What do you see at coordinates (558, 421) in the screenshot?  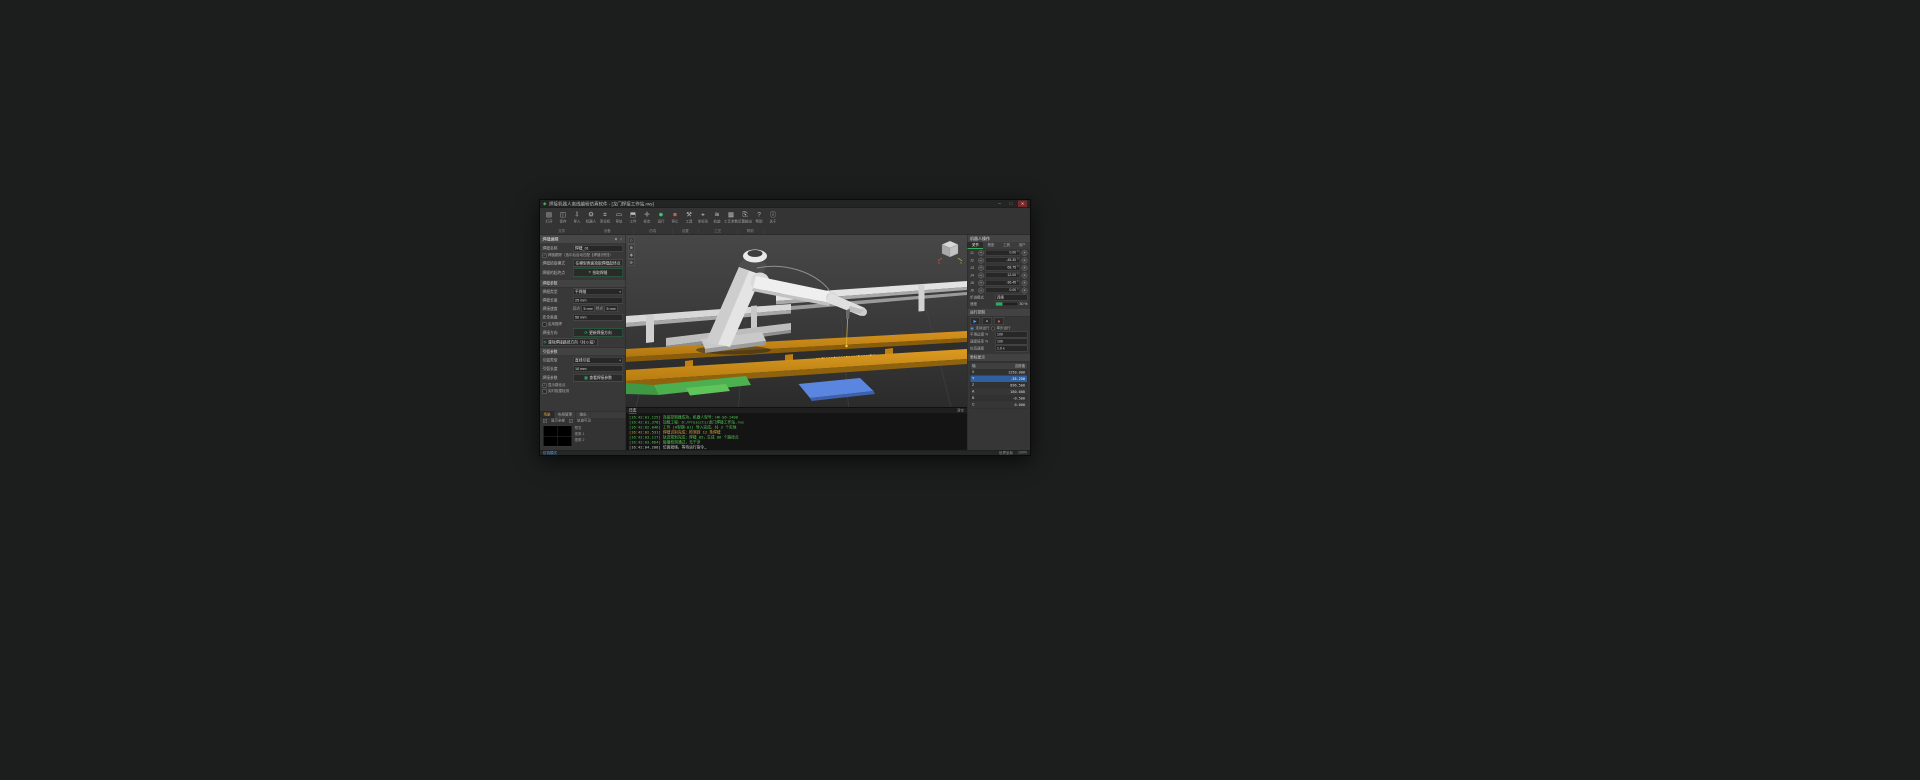 I see `show-all-label: 显示全部` at bounding box center [558, 421].